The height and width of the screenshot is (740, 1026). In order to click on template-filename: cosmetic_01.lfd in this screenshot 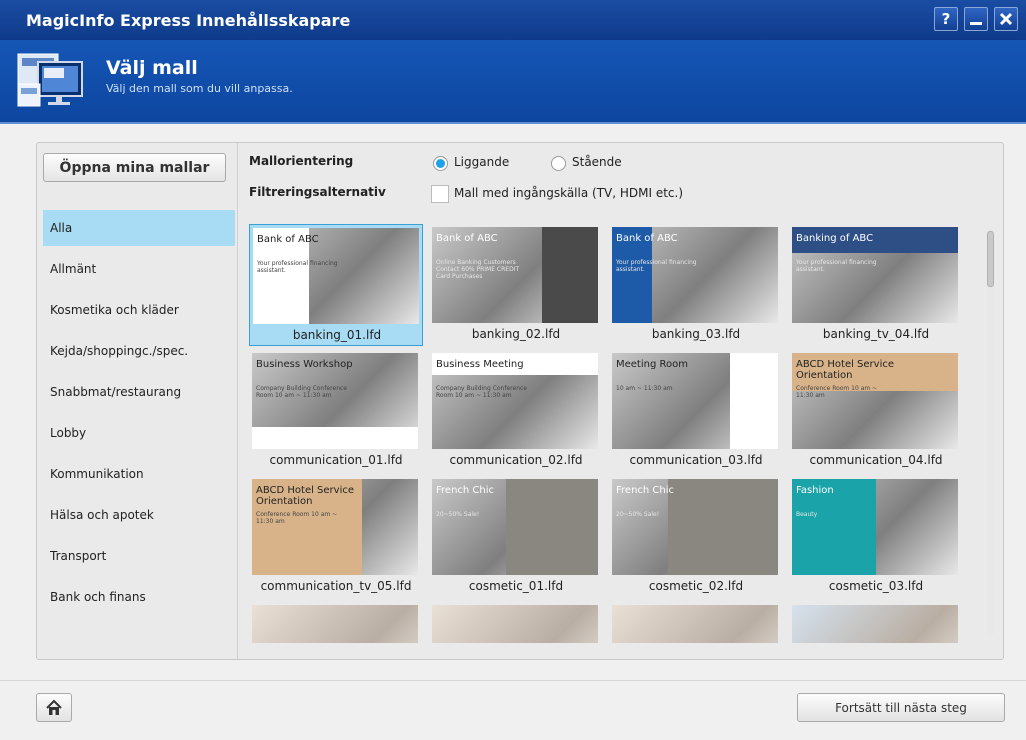, I will do `click(516, 586)`.